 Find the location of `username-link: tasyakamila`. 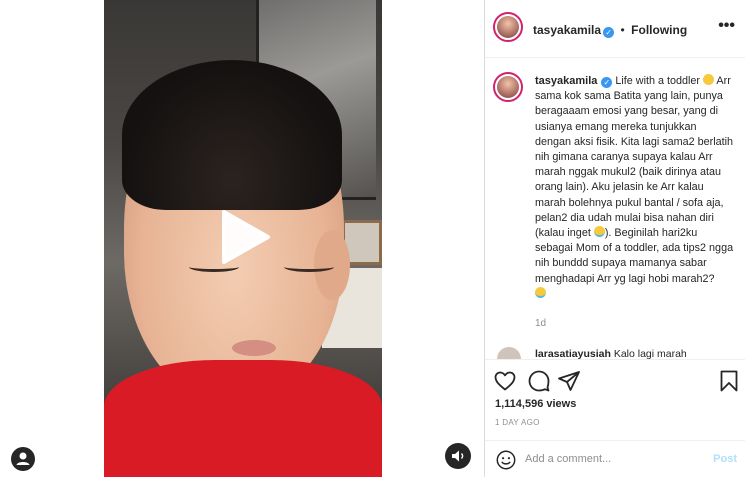

username-link: tasyakamila is located at coordinates (567, 30).